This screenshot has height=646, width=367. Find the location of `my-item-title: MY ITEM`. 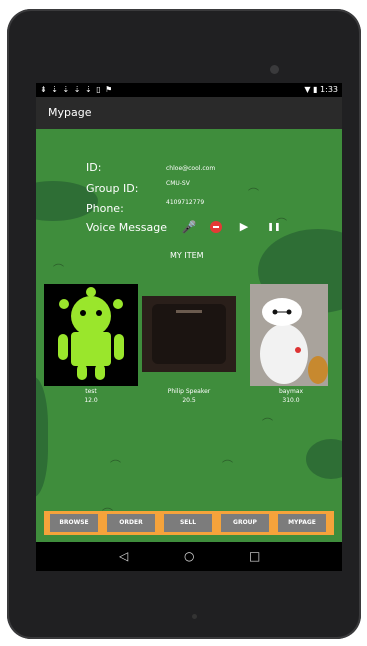

my-item-title: MY ITEM is located at coordinates (187, 255).